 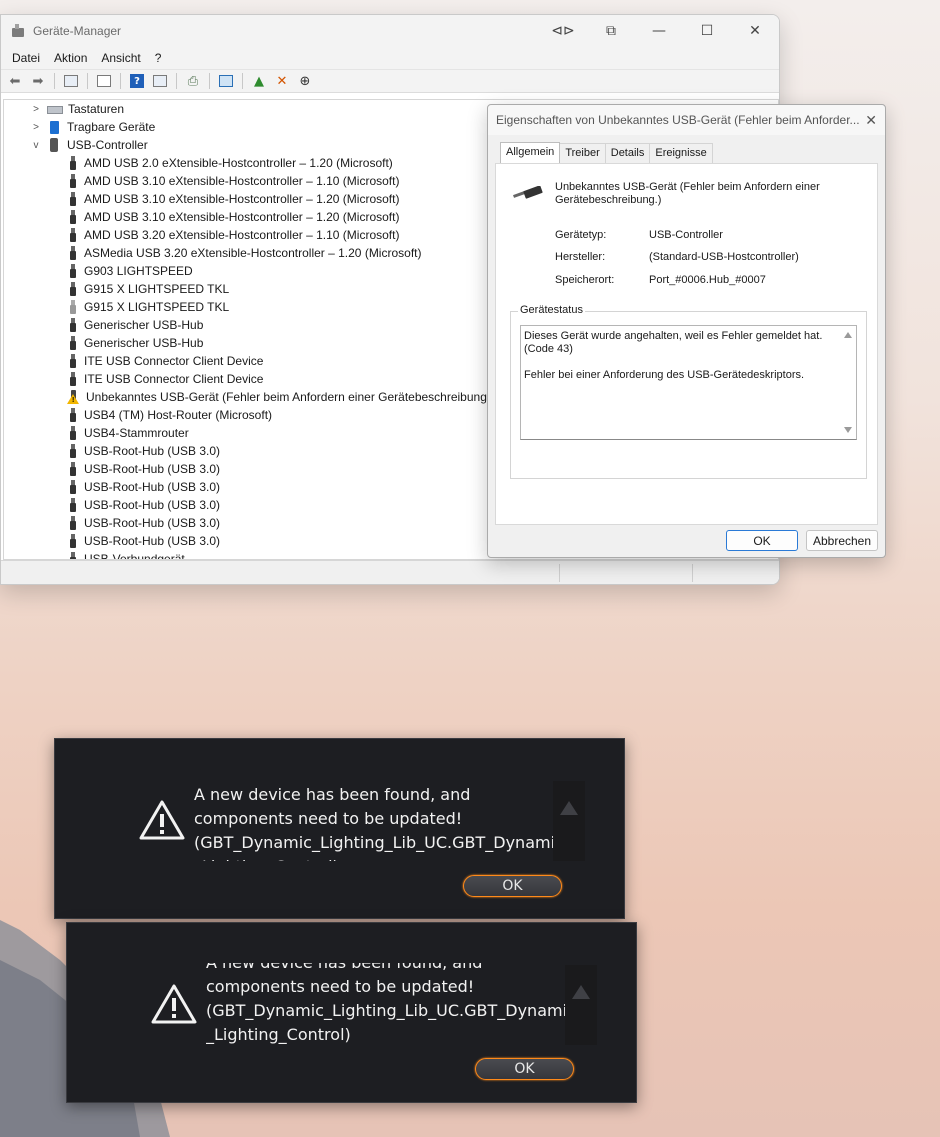 What do you see at coordinates (36, 145) in the screenshot?
I see `chevron-down-icon: v` at bounding box center [36, 145].